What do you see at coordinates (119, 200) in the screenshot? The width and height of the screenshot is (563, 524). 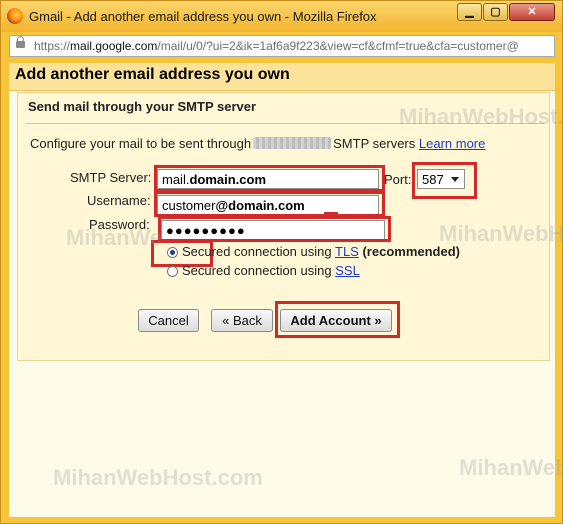 I see `username-label: Username:` at bounding box center [119, 200].